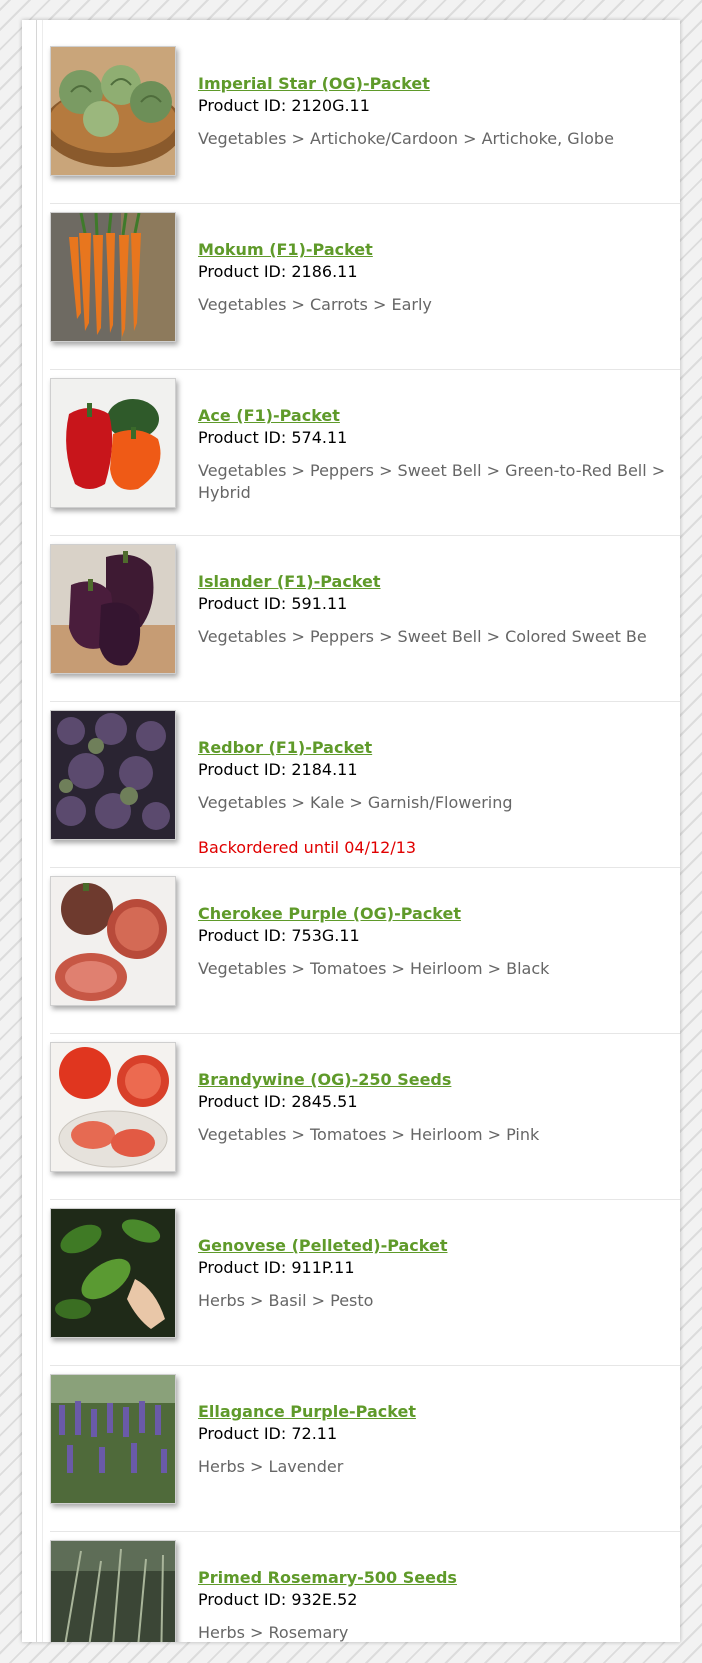 The image size is (702, 1663). What do you see at coordinates (439, 84) in the screenshot?
I see `product-title-link: Imperial Star (OG)-Packet` at bounding box center [439, 84].